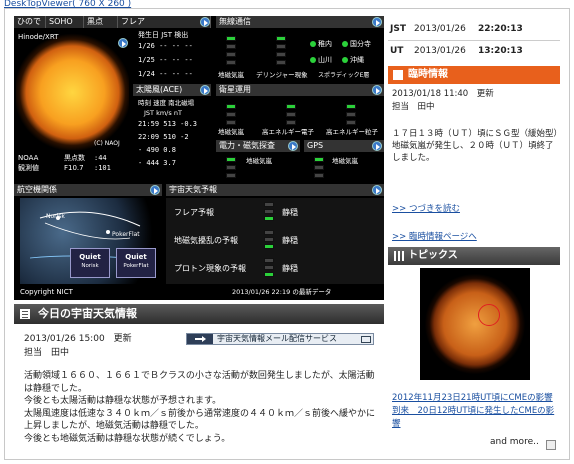  Describe the element at coordinates (65, 22) in the screenshot. I see `tab-soho: SOHO` at that location.